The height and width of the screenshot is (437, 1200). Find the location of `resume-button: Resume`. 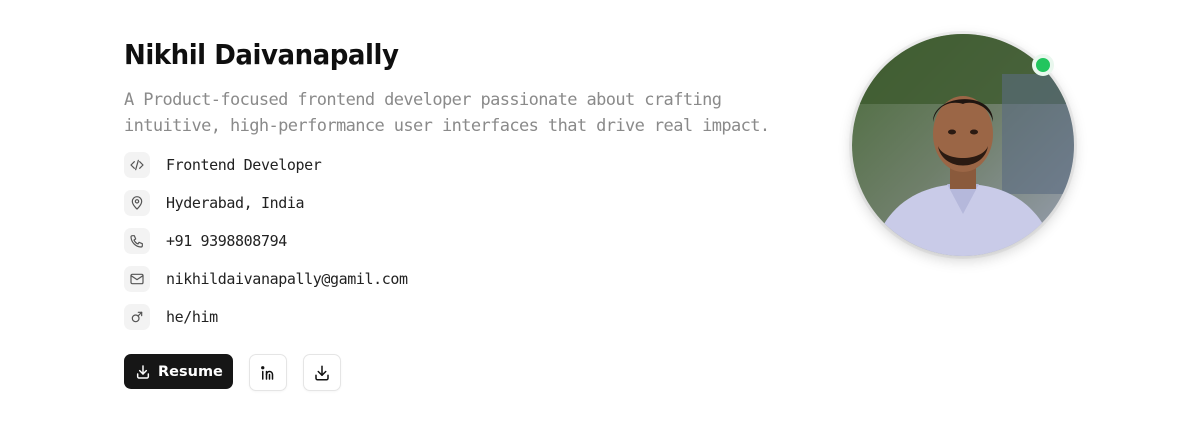

resume-button: Resume is located at coordinates (178, 371).